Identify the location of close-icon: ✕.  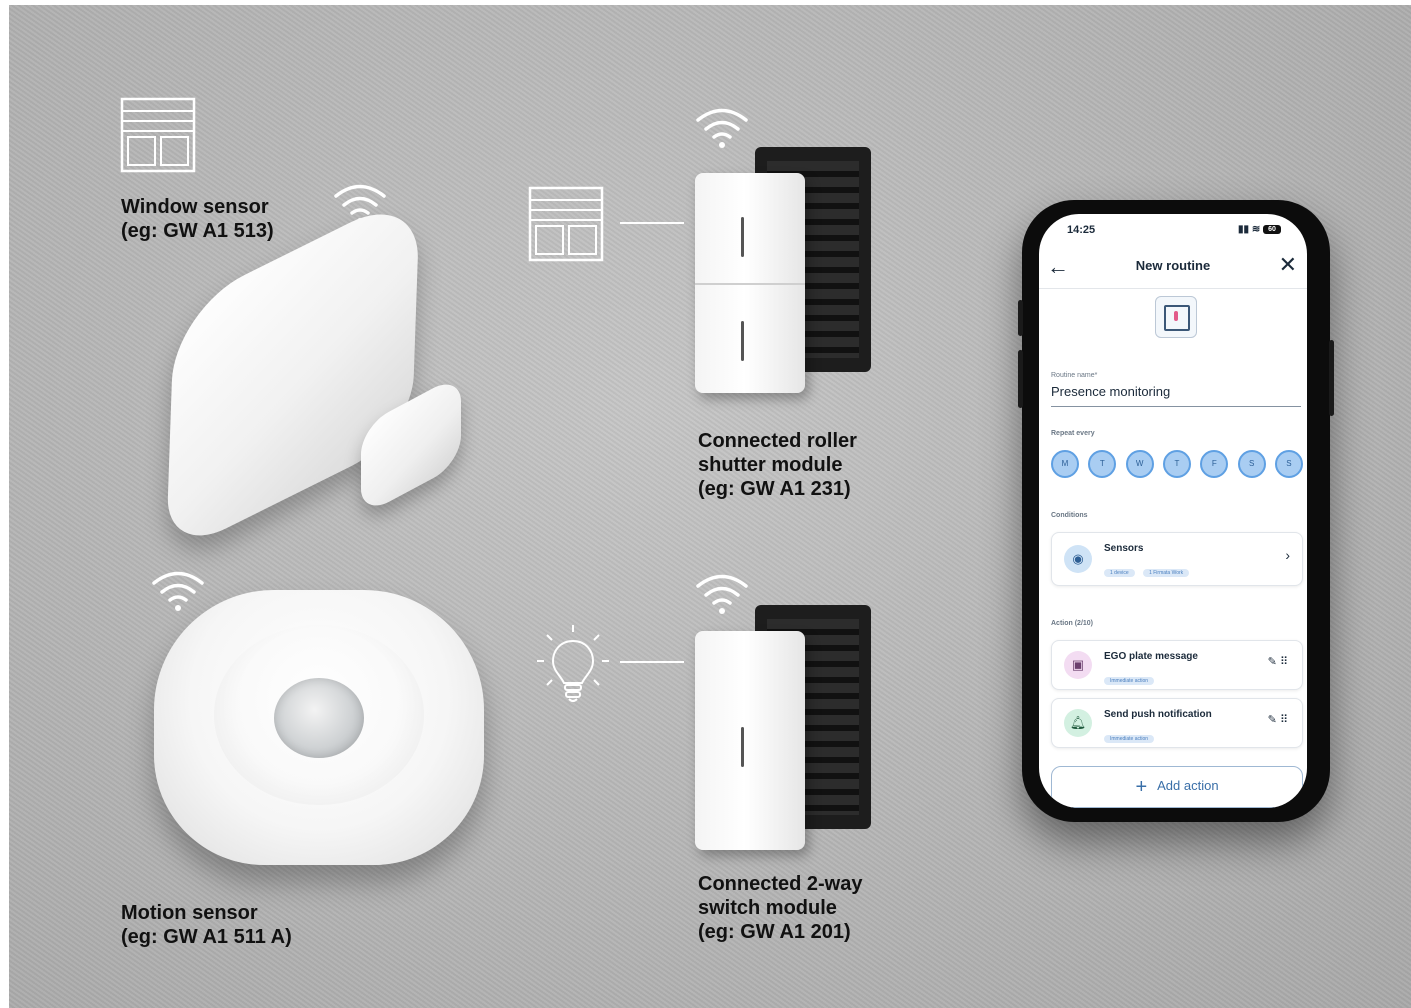
(1288, 265).